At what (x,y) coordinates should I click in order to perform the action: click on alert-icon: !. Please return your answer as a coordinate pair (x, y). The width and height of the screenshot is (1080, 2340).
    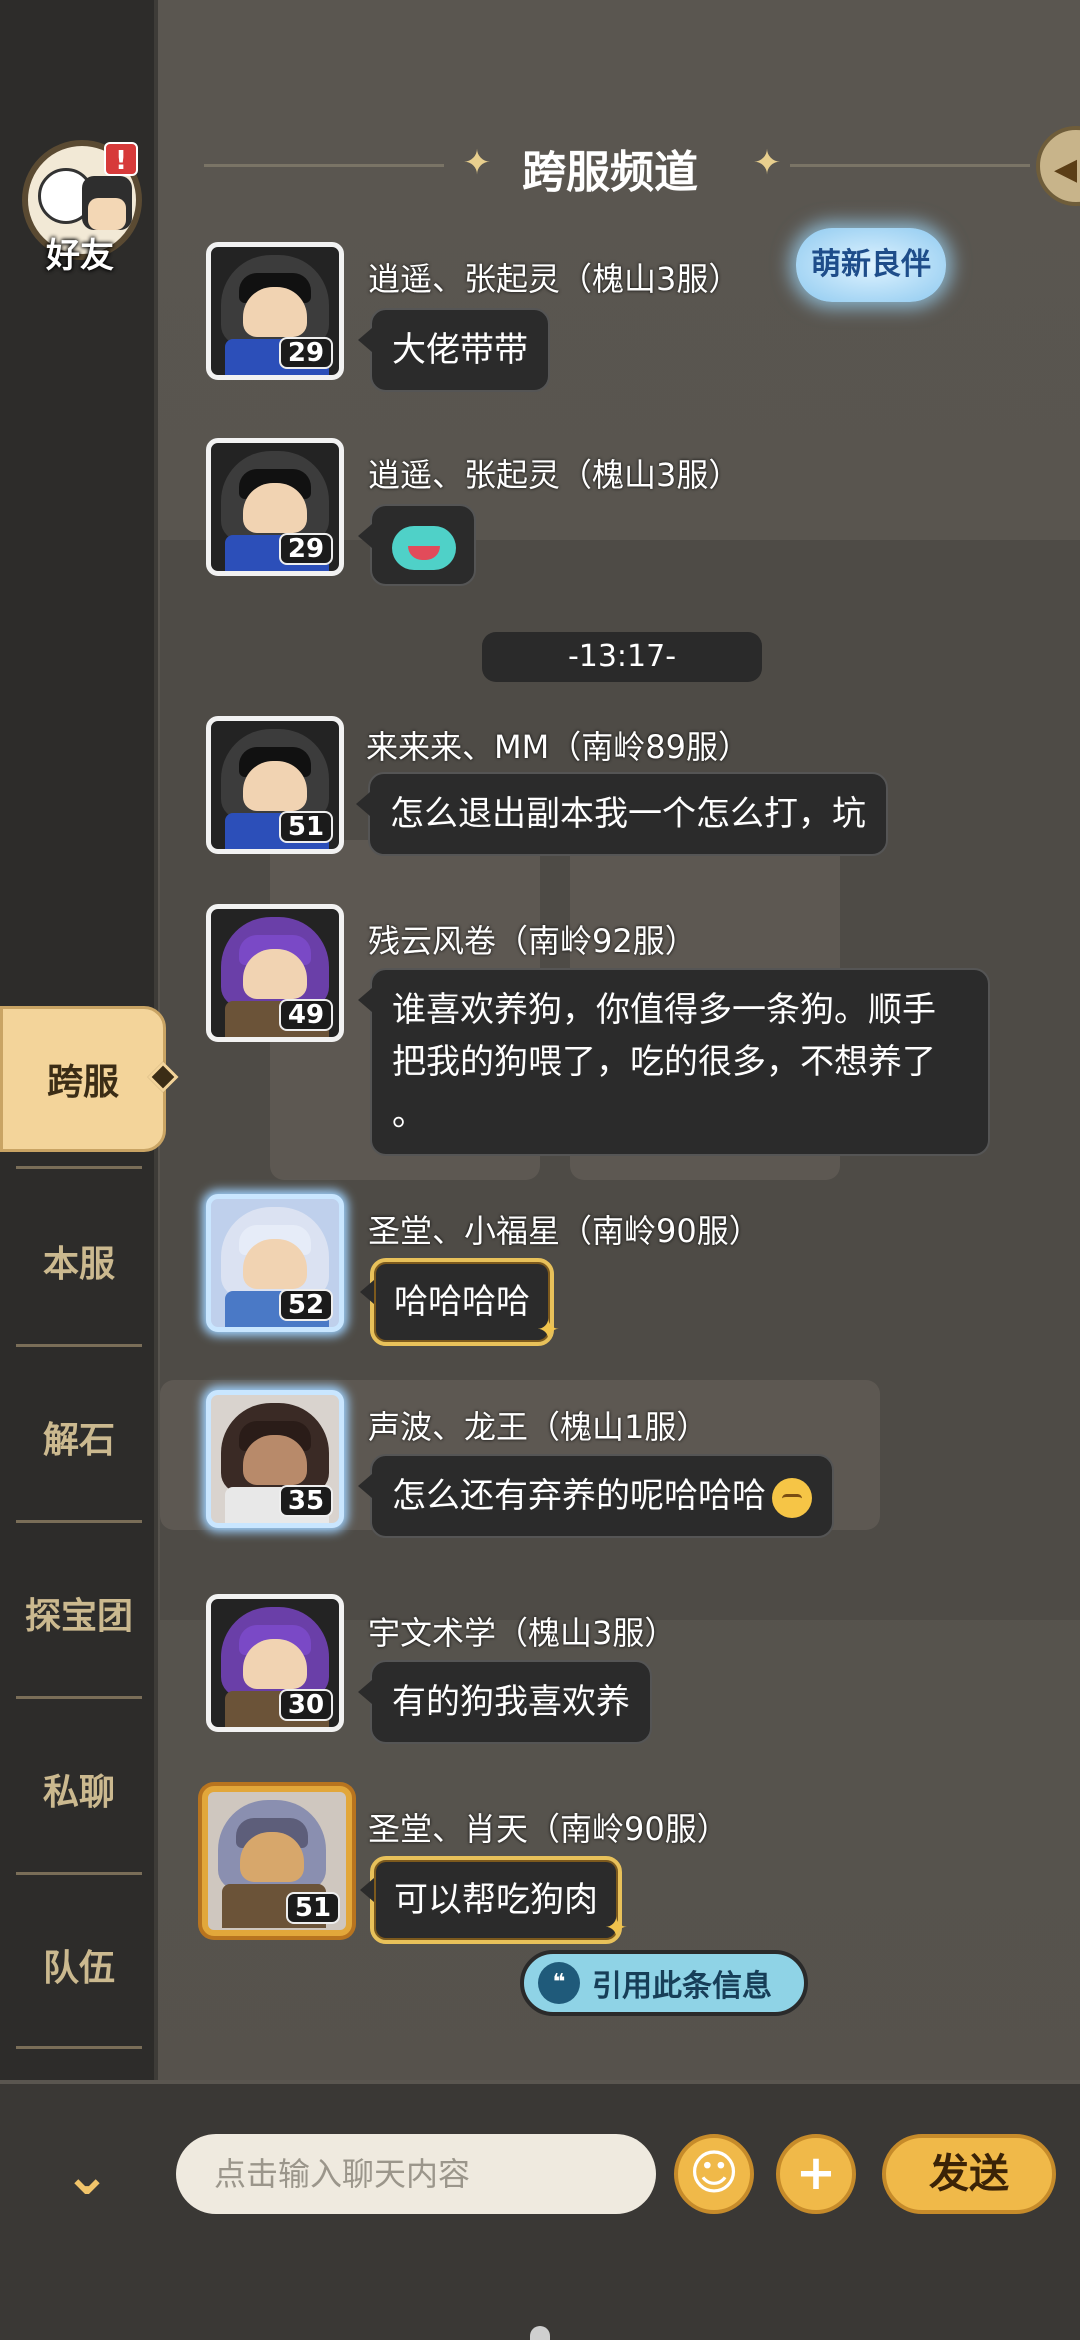
    Looking at the image, I should click on (121, 159).